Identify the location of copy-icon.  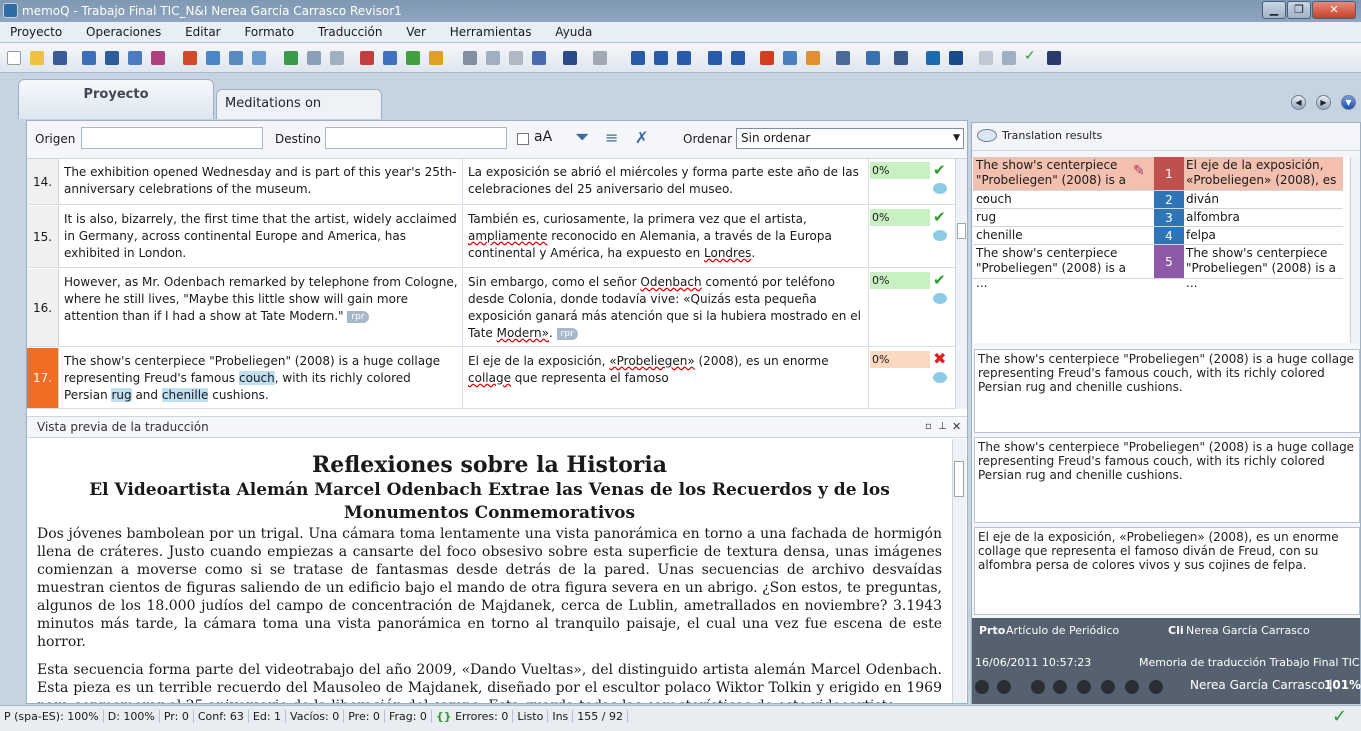
(493, 58).